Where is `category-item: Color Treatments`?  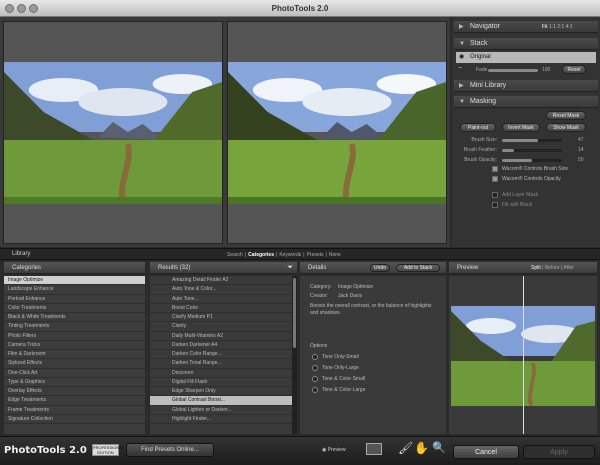 category-item: Color Treatments is located at coordinates (74, 308).